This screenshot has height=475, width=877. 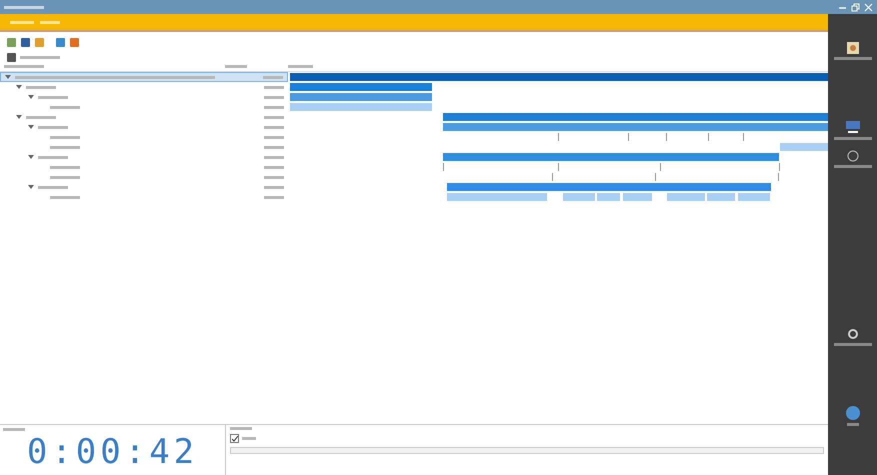 I want to click on help-button, so click(x=853, y=416).